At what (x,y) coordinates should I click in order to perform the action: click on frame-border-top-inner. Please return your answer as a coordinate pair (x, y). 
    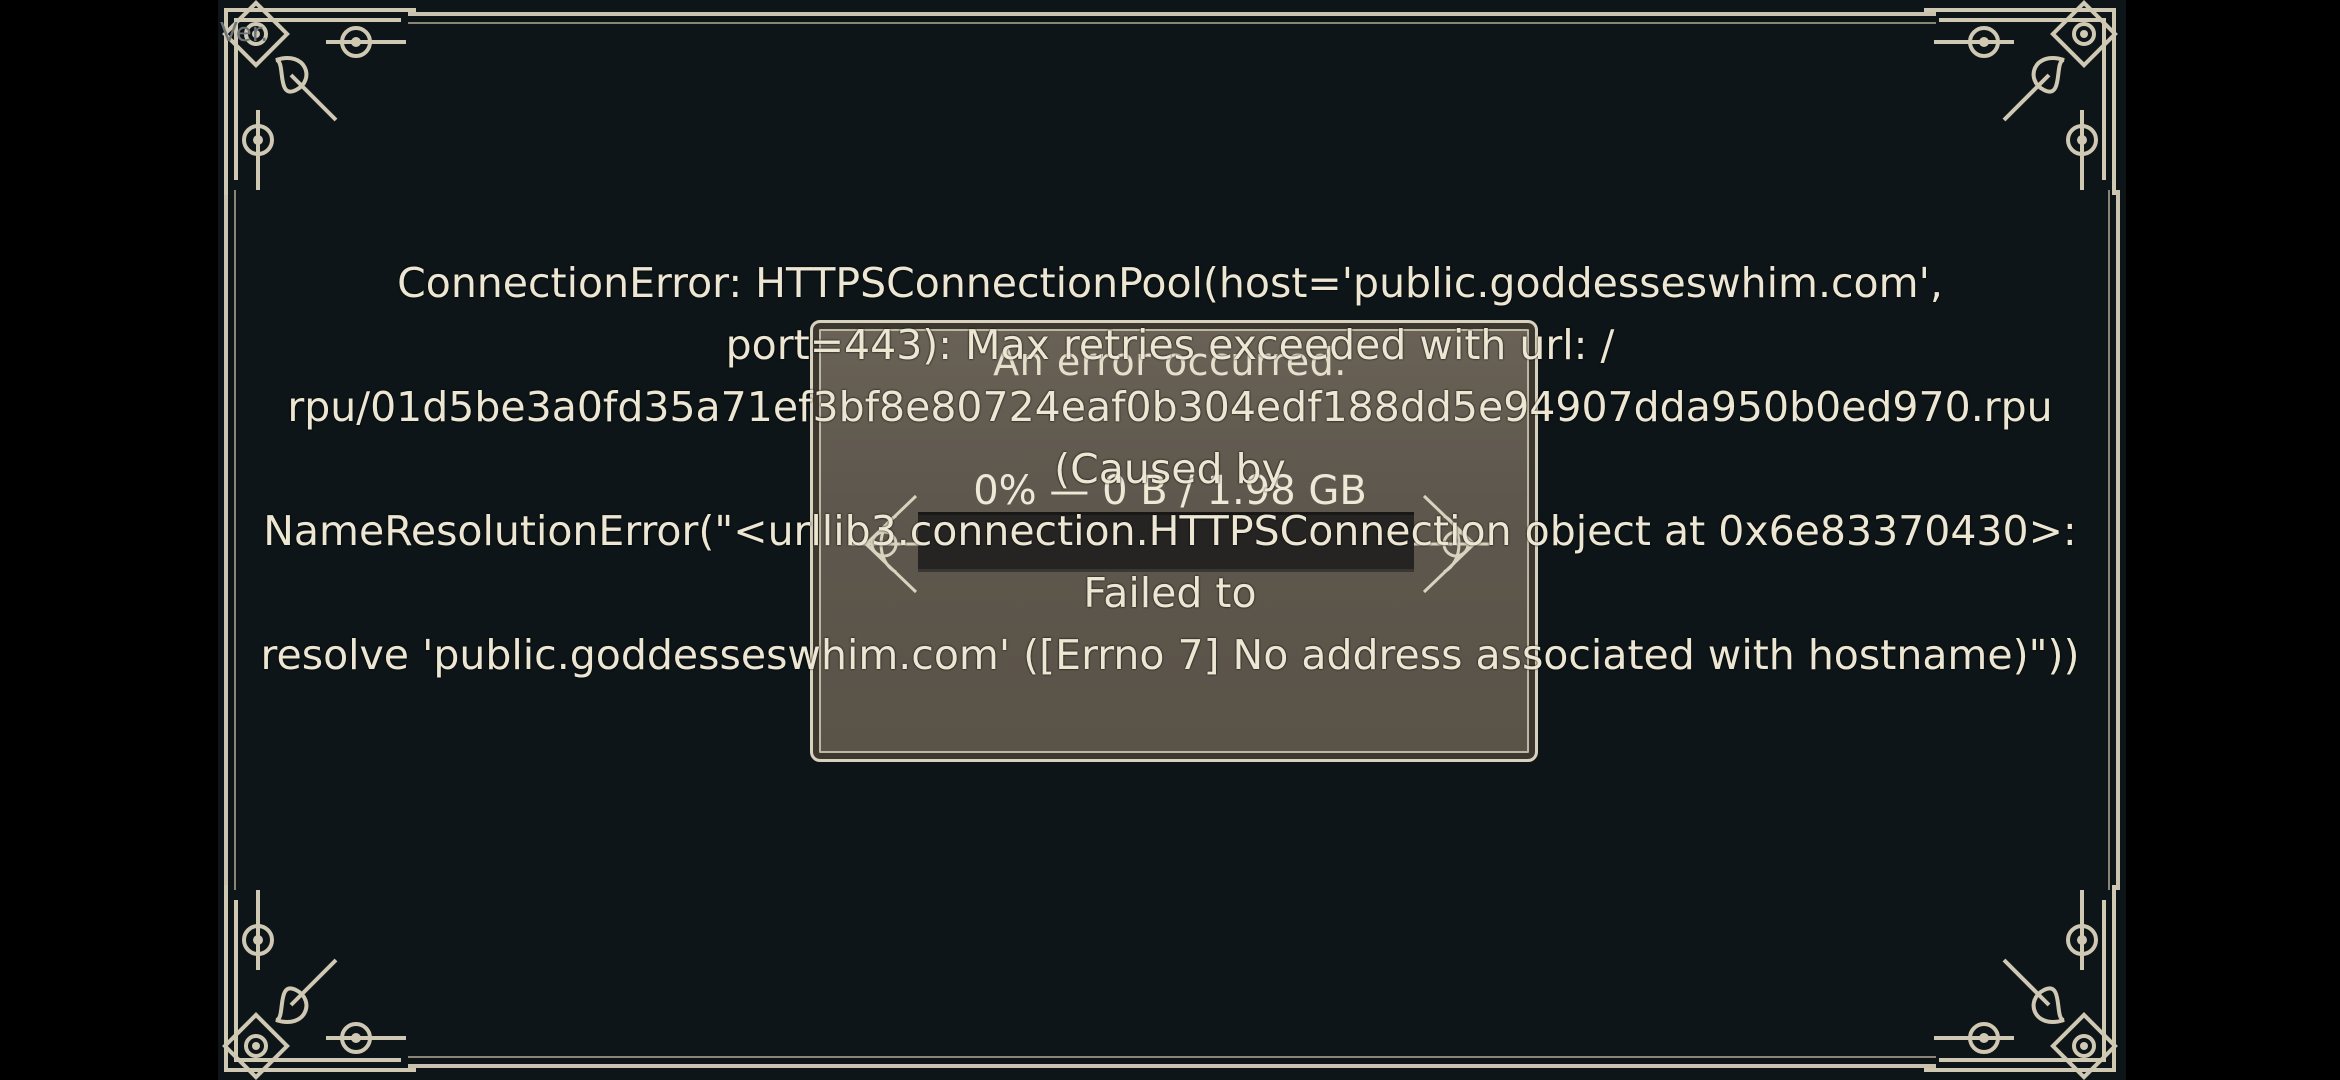
    Looking at the image, I should click on (1172, 23).